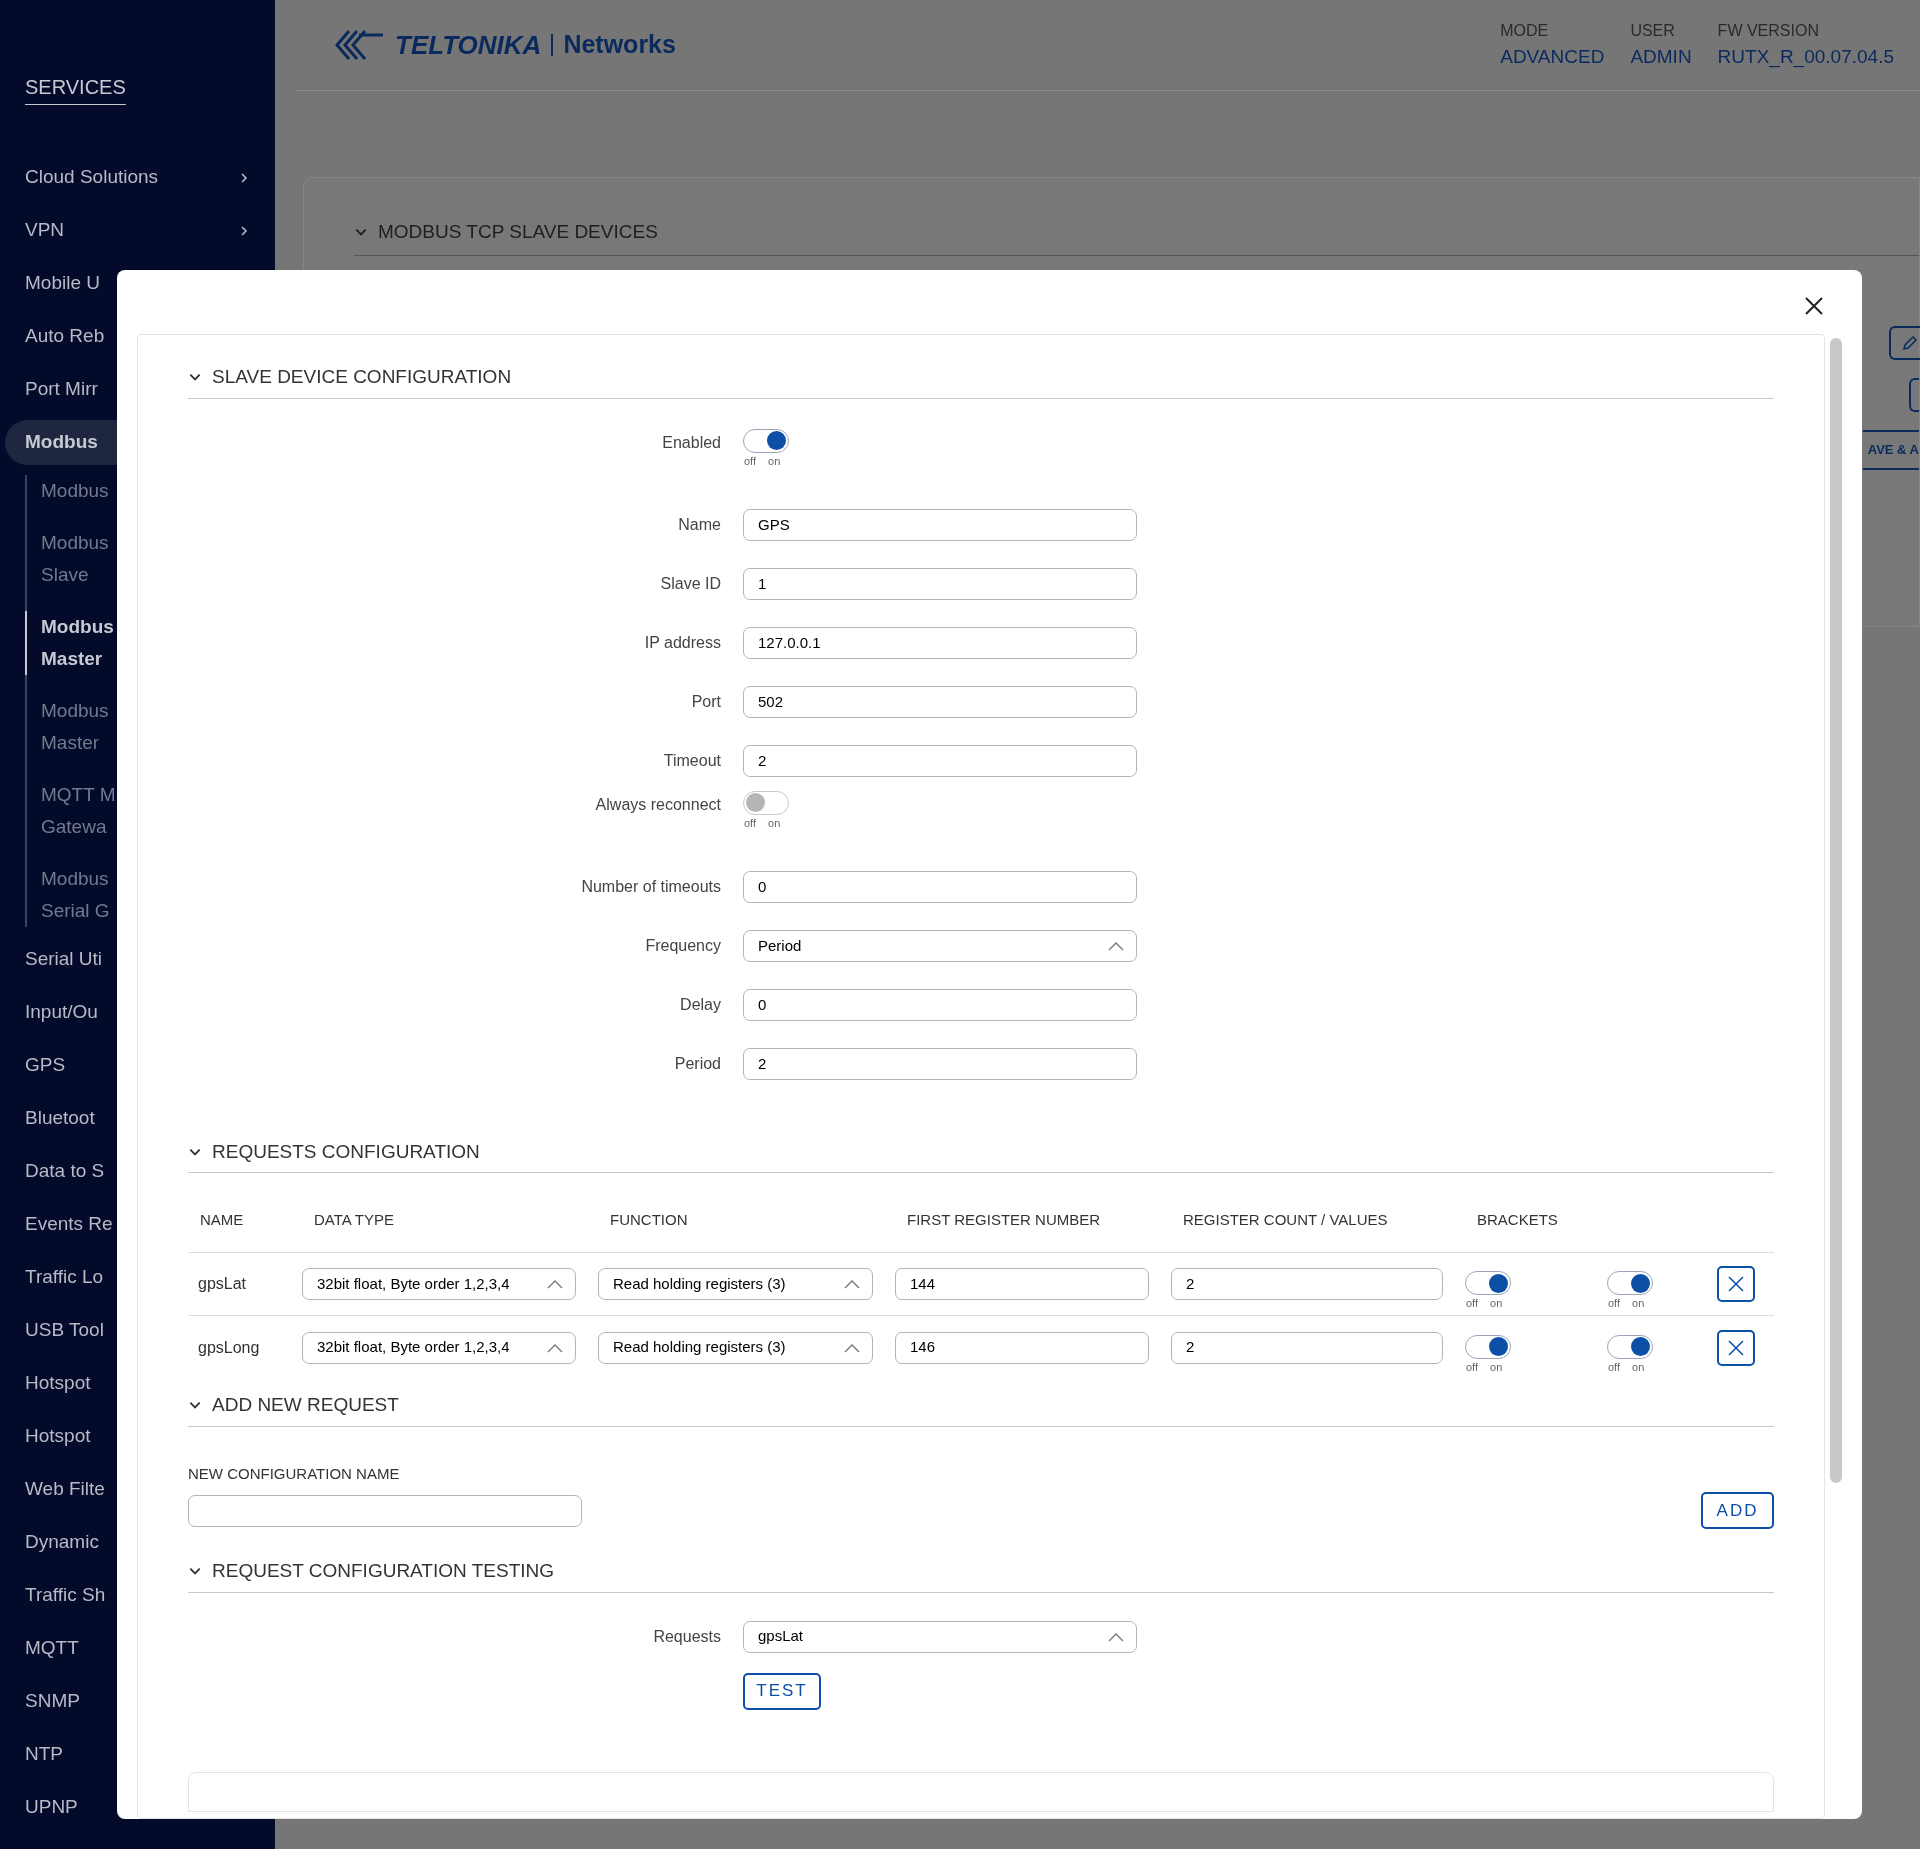 The image size is (1920, 1849). What do you see at coordinates (518, 232) in the screenshot?
I see `card-heading: MODBUS TCP SLAVE DEVICES` at bounding box center [518, 232].